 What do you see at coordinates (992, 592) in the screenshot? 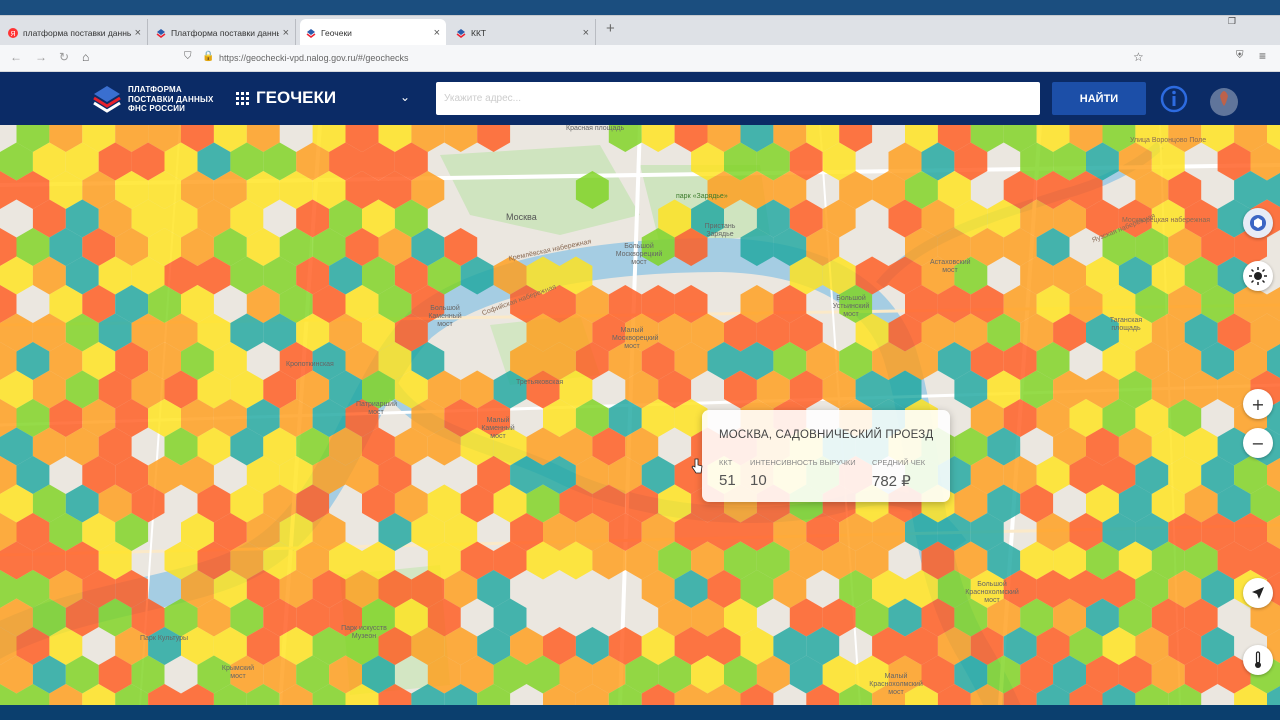
I see `map-label: Большой Краснохолмский мост` at bounding box center [992, 592].